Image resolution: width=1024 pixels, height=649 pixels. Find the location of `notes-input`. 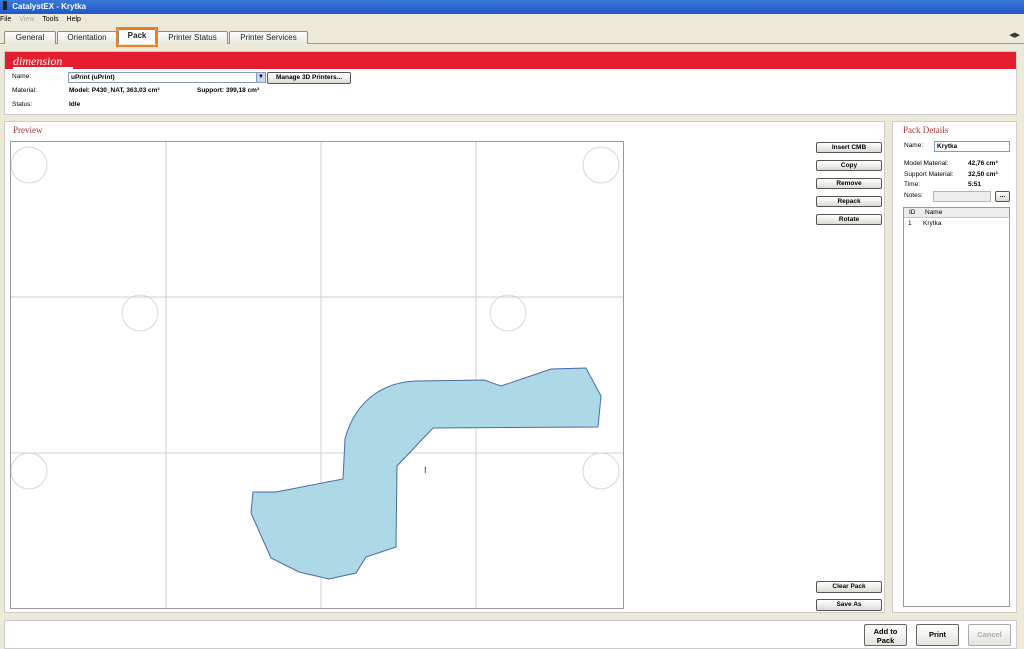

notes-input is located at coordinates (962, 196).